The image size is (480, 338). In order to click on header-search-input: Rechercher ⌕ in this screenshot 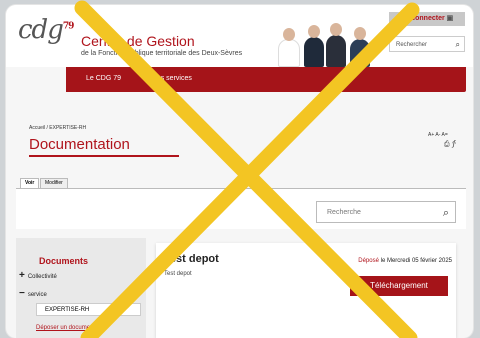, I will do `click(427, 44)`.